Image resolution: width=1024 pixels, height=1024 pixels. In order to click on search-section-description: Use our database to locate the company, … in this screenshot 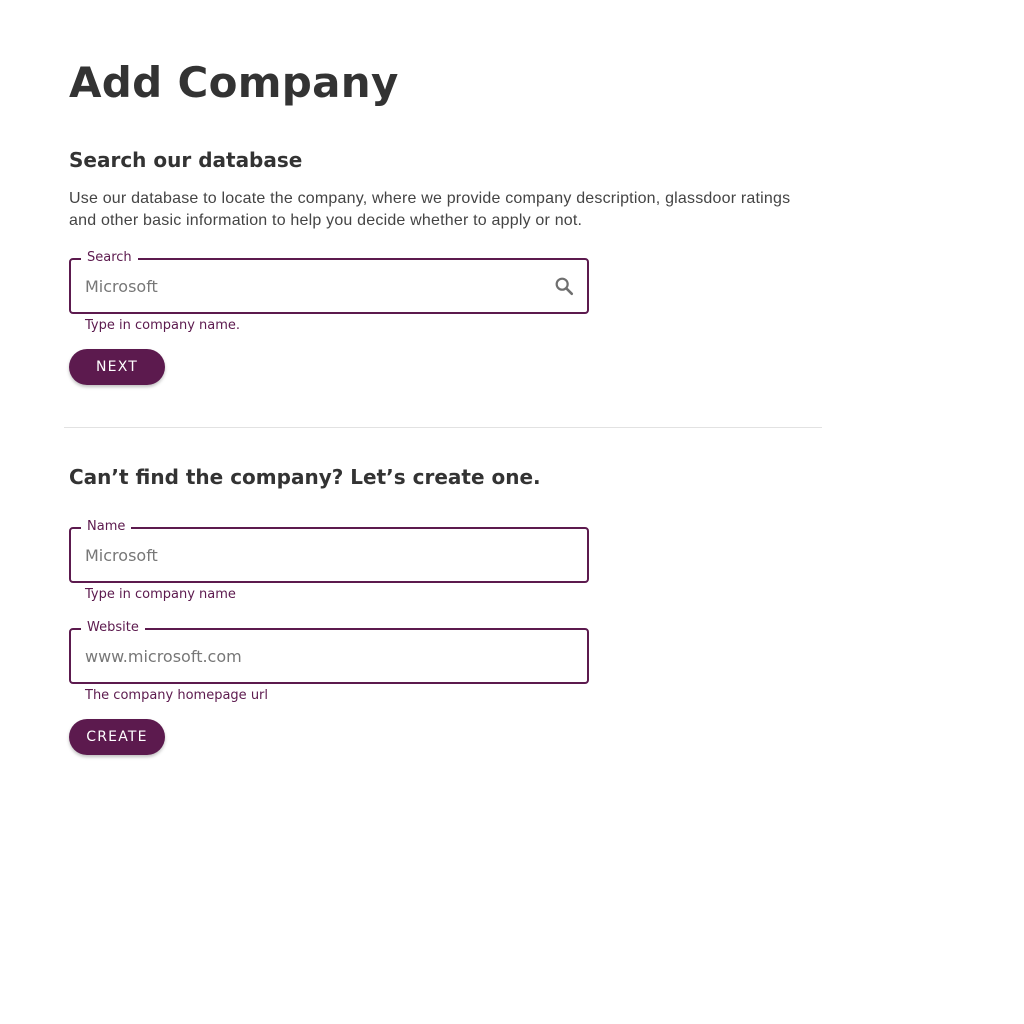, I will do `click(430, 209)`.